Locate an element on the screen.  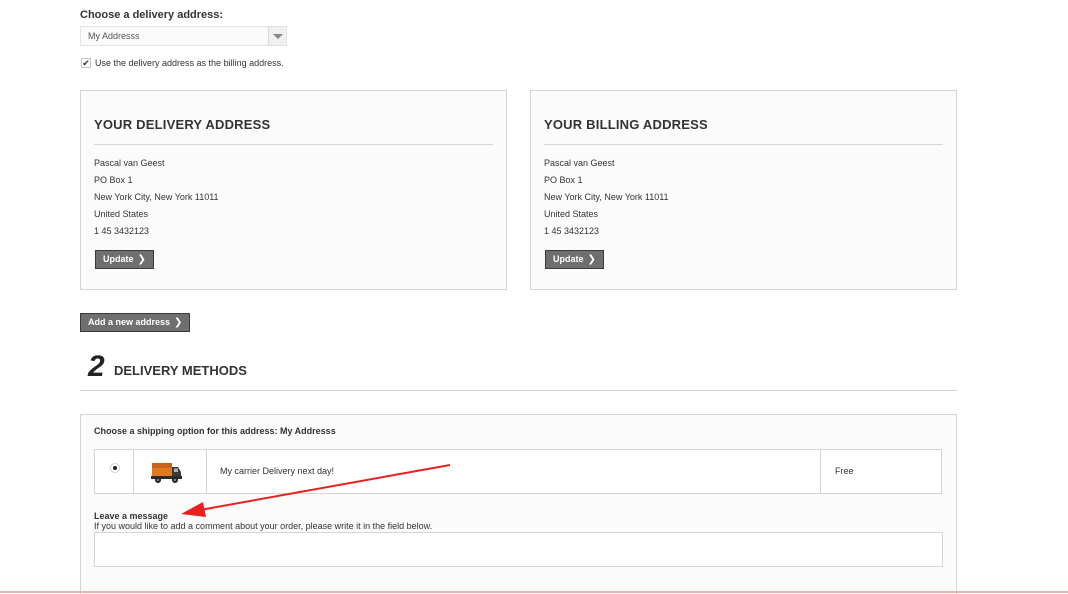
carrier-name: My carrier Delivery next day! is located at coordinates (277, 471).